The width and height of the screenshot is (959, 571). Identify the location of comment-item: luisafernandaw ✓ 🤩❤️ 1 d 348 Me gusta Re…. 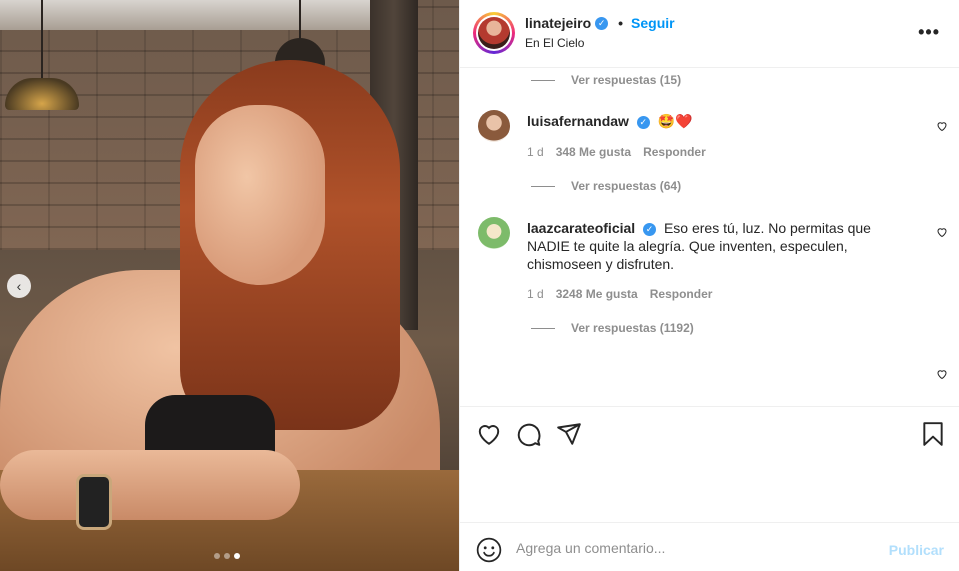
(713, 160).